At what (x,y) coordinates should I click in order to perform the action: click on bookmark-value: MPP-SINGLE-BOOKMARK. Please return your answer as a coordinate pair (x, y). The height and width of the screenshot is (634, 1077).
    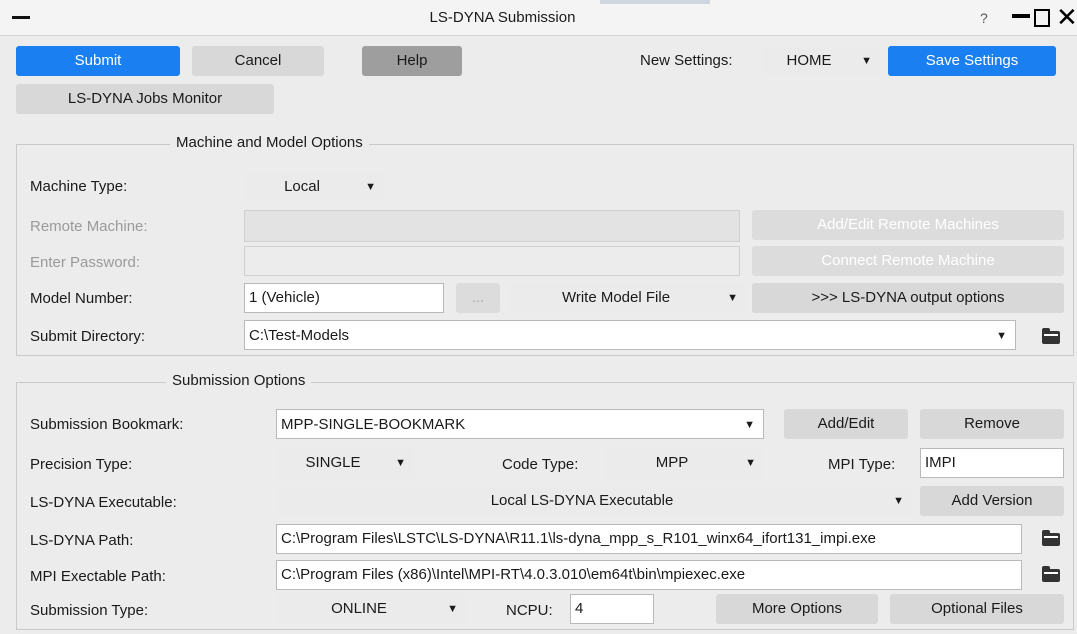
    Looking at the image, I should click on (373, 424).